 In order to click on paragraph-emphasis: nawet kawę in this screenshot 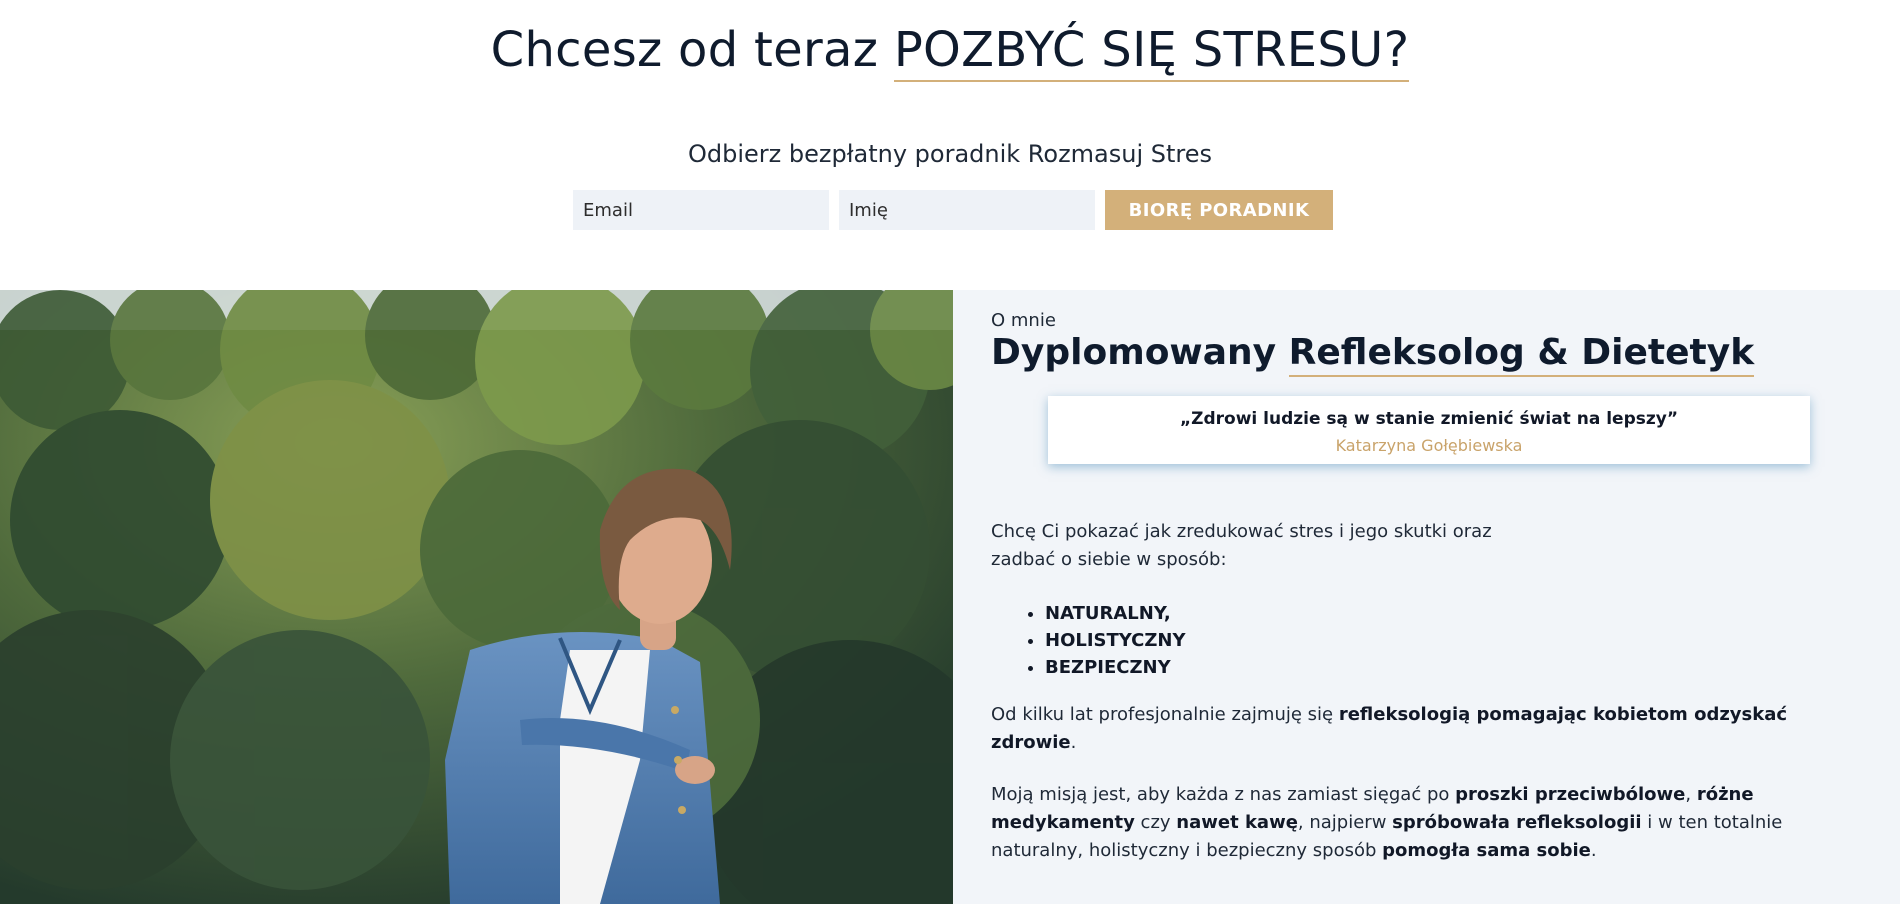, I will do `click(1237, 822)`.